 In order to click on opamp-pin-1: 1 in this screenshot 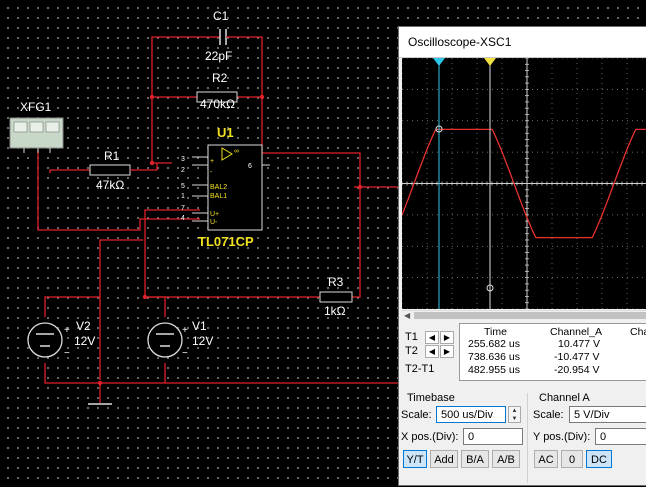, I will do `click(183, 196)`.